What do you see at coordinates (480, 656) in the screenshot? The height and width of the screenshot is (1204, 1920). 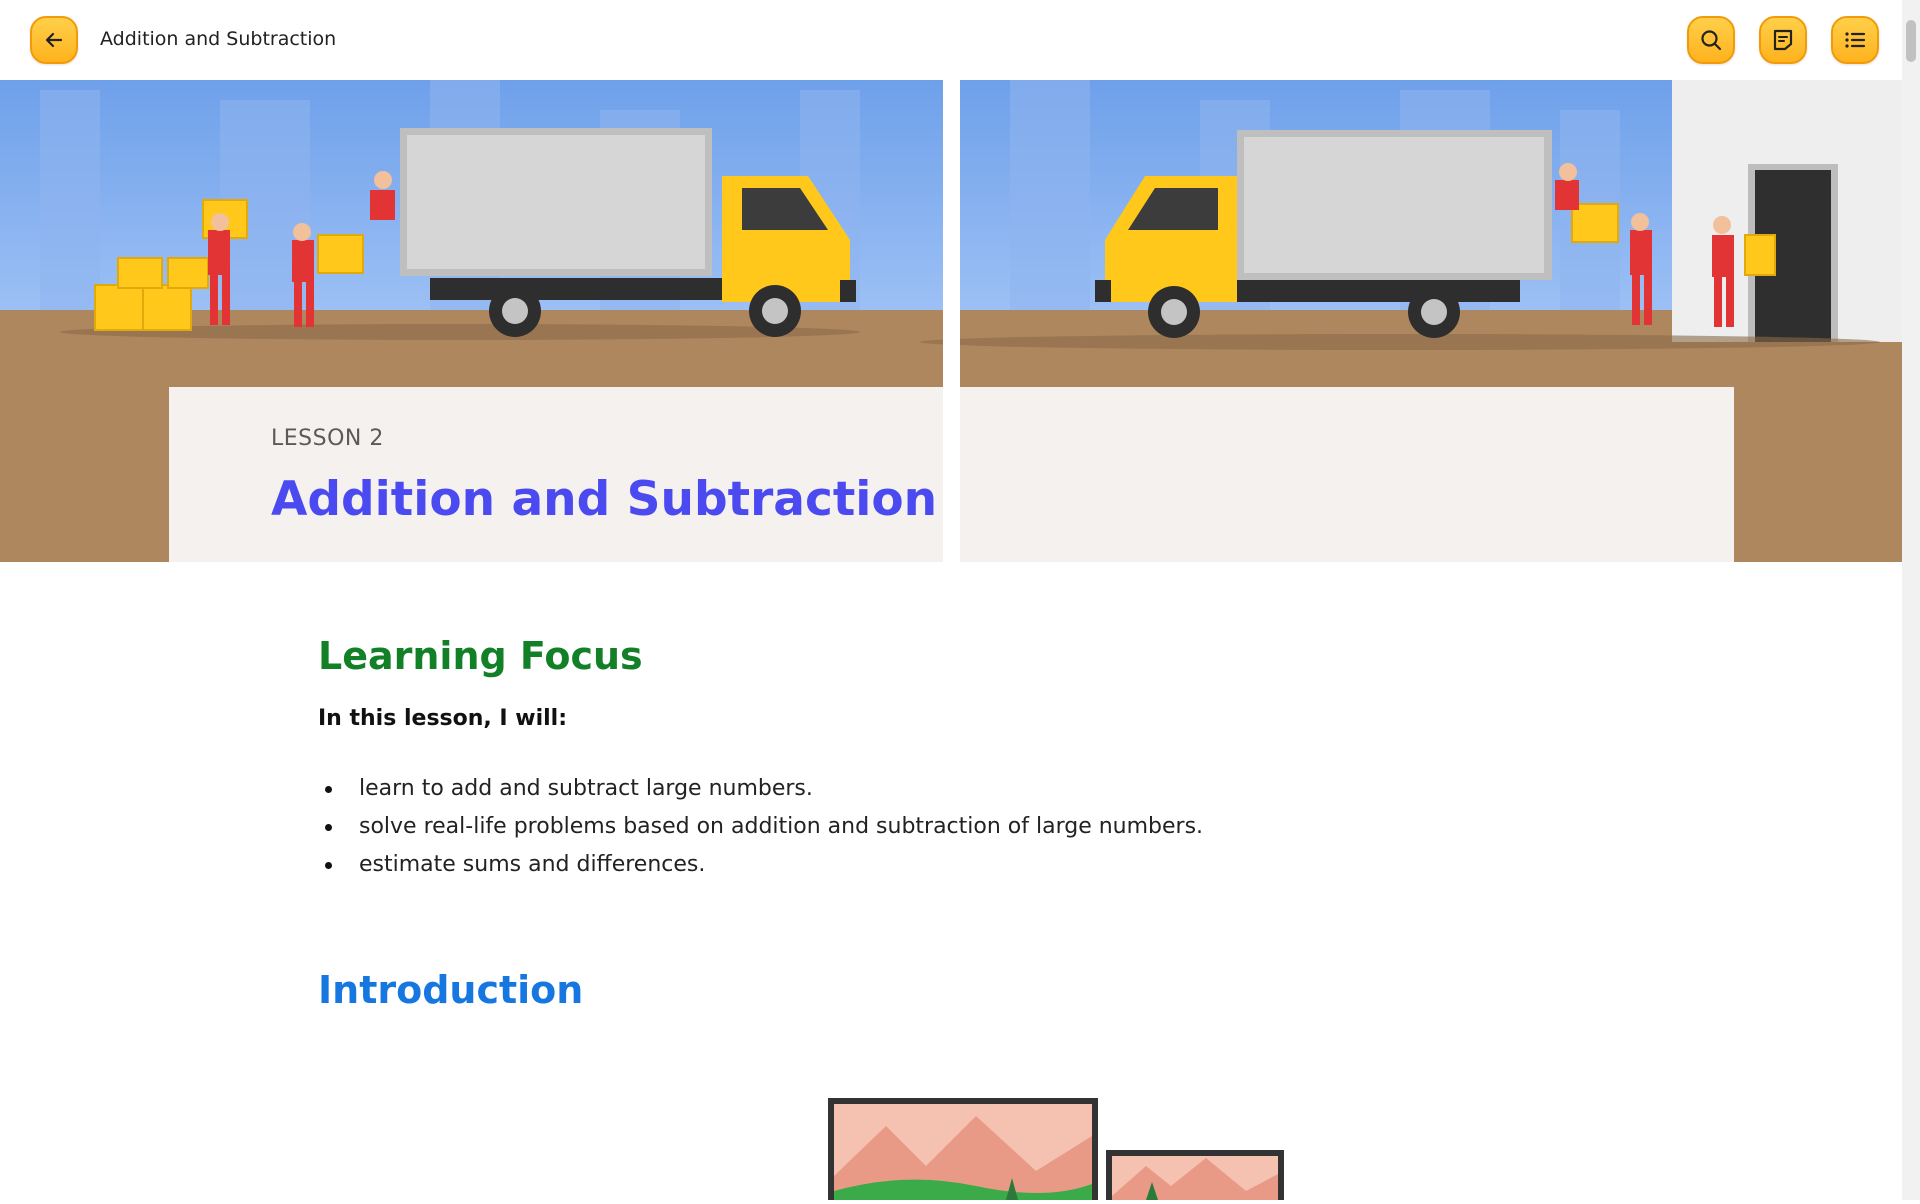 I see `learning-focus-heading: Learning Focus` at bounding box center [480, 656].